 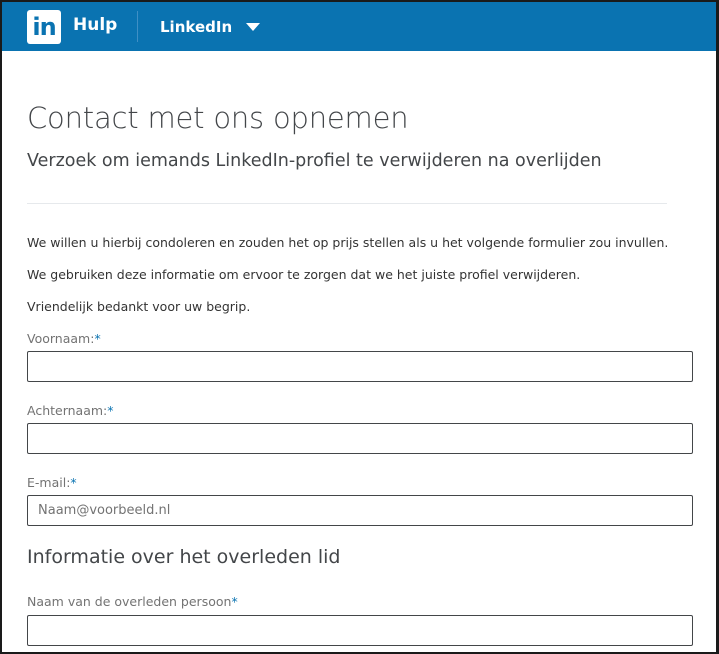 I want to click on page-title: Contact met ons opnemen, so click(x=218, y=118).